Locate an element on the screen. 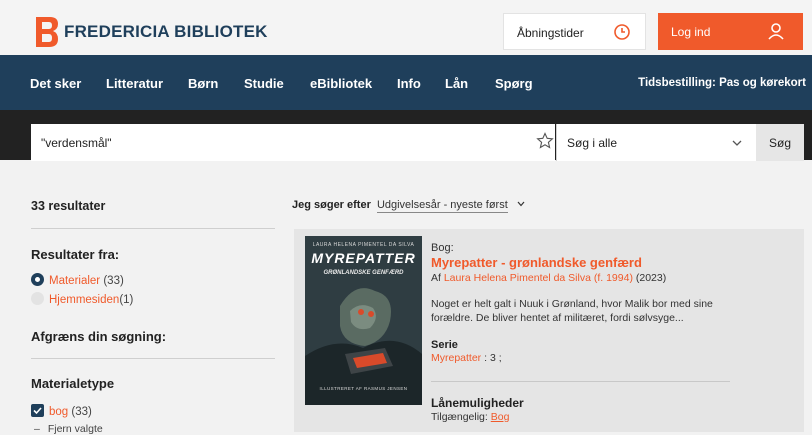 This screenshot has width=812, height=435. filter-option-label: Hjemmesiden is located at coordinates (84, 300).